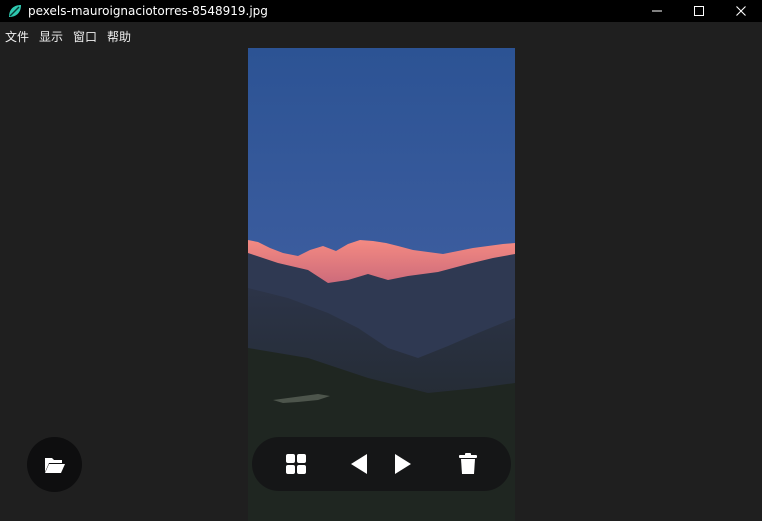 Image resolution: width=762 pixels, height=521 pixels. What do you see at coordinates (85, 37) in the screenshot?
I see `menu-window: 窗口` at bounding box center [85, 37].